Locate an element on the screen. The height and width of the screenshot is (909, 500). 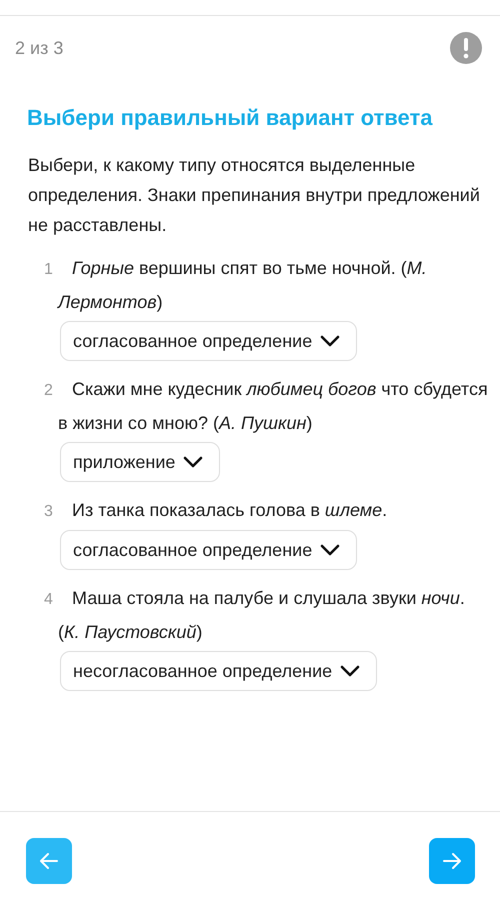
exclamation-icon is located at coordinates (466, 48).